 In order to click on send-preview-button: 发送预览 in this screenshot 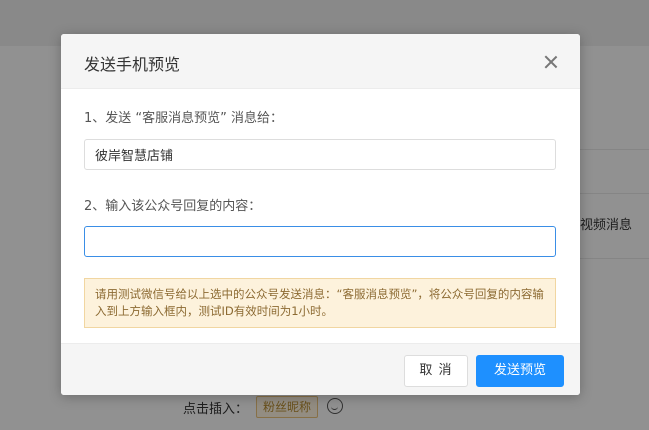, I will do `click(520, 371)`.